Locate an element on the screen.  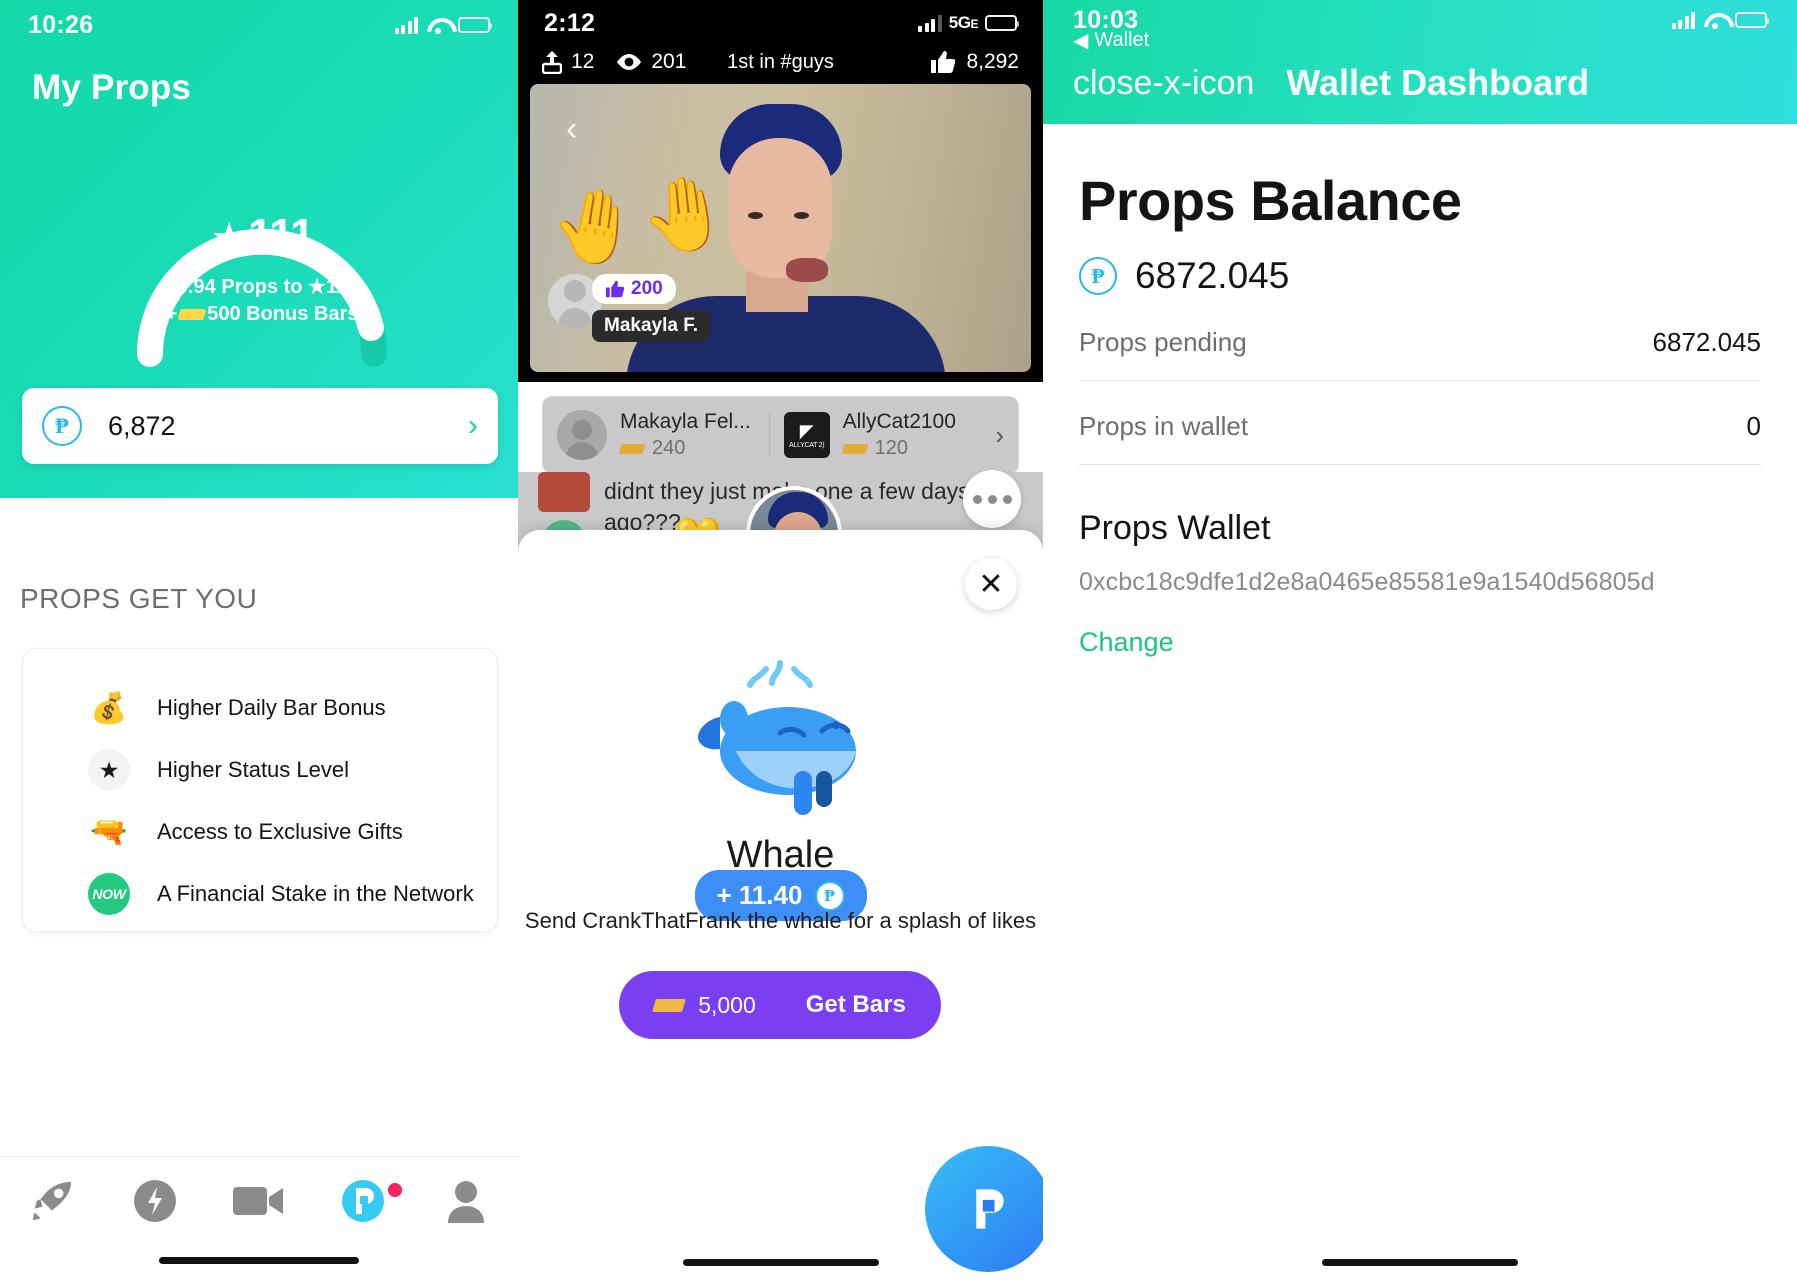
list-item: ★ Higher Status Level is located at coordinates (260, 770).